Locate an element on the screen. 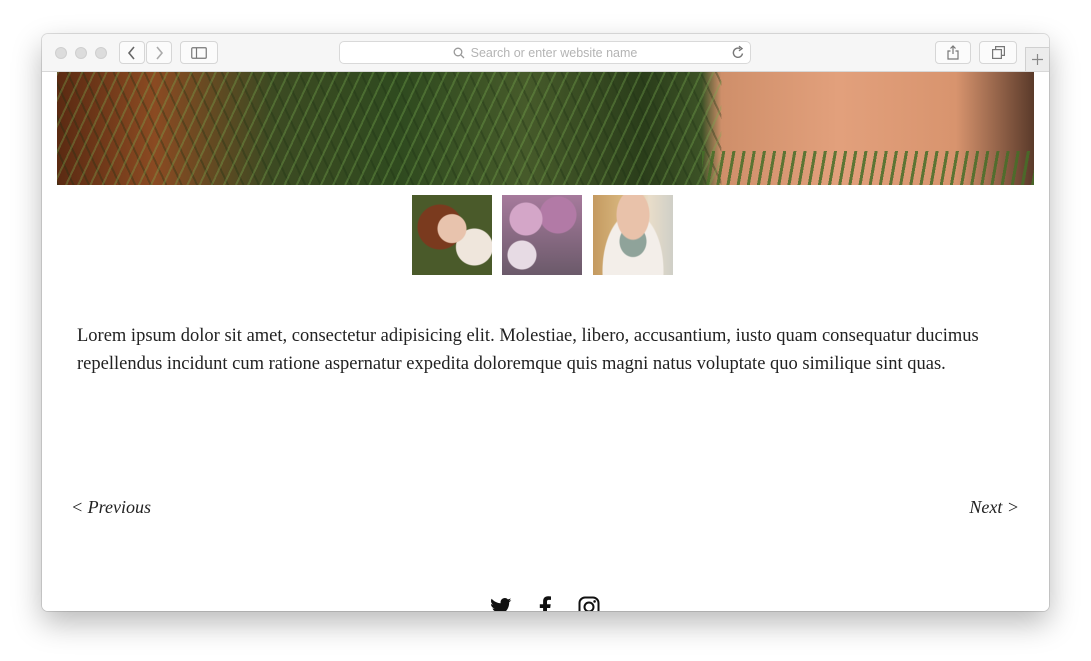 Image resolution: width=1091 pixels, height=661 pixels. close-window-button is located at coordinates (61, 53).